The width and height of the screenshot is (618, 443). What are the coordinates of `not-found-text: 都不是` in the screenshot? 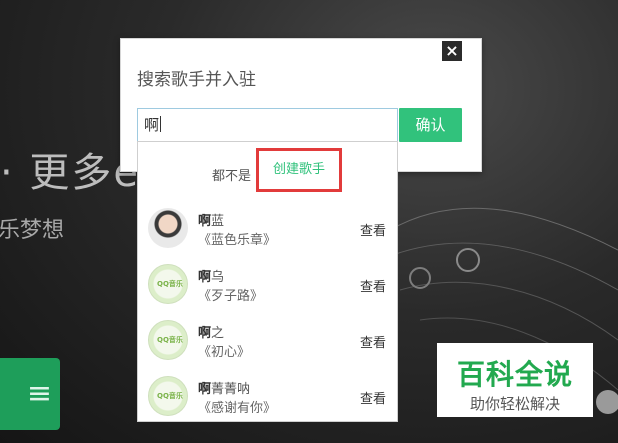 It's located at (232, 176).